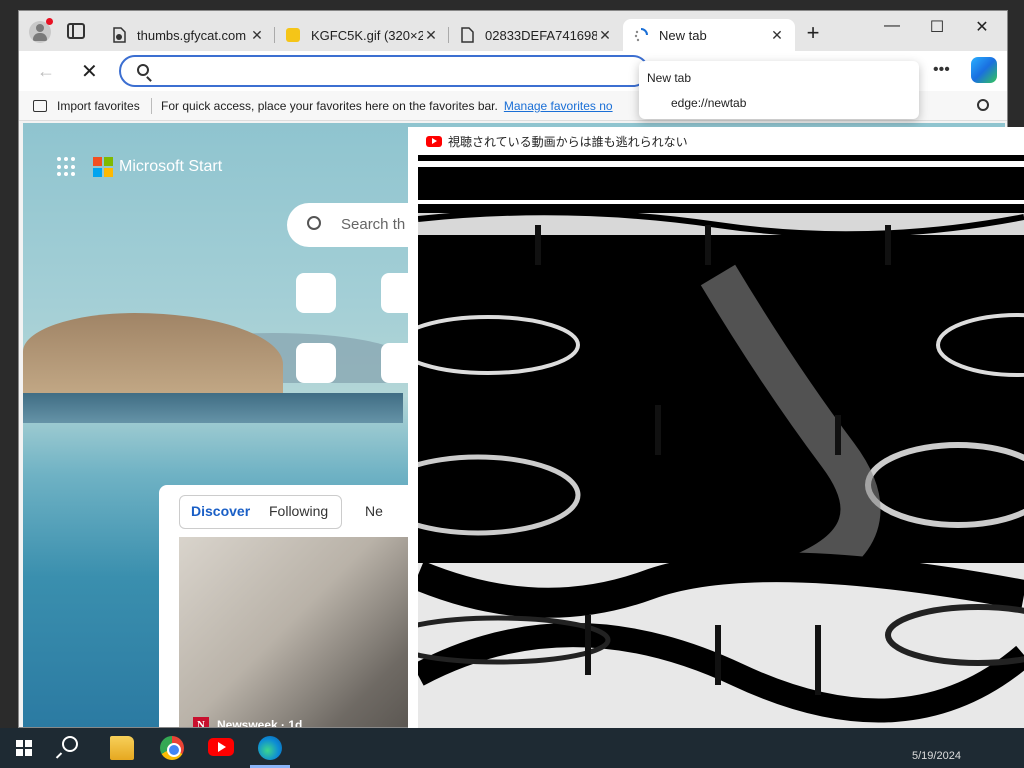  What do you see at coordinates (49, 21) in the screenshot?
I see `notification-dot` at bounding box center [49, 21].